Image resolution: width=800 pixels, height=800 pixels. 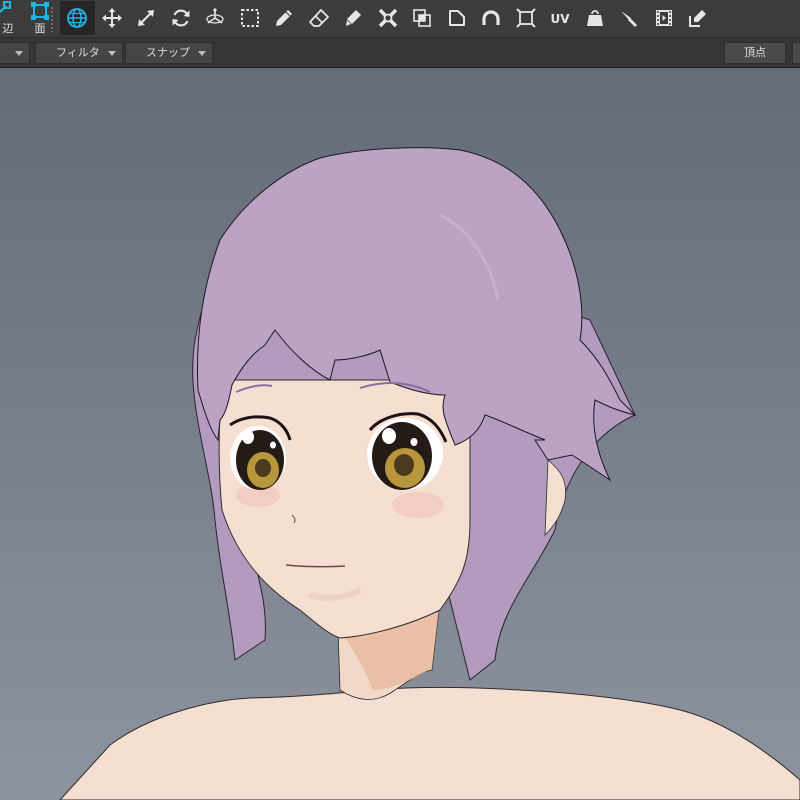 I want to click on pencil-tool-button, so click(x=284, y=18).